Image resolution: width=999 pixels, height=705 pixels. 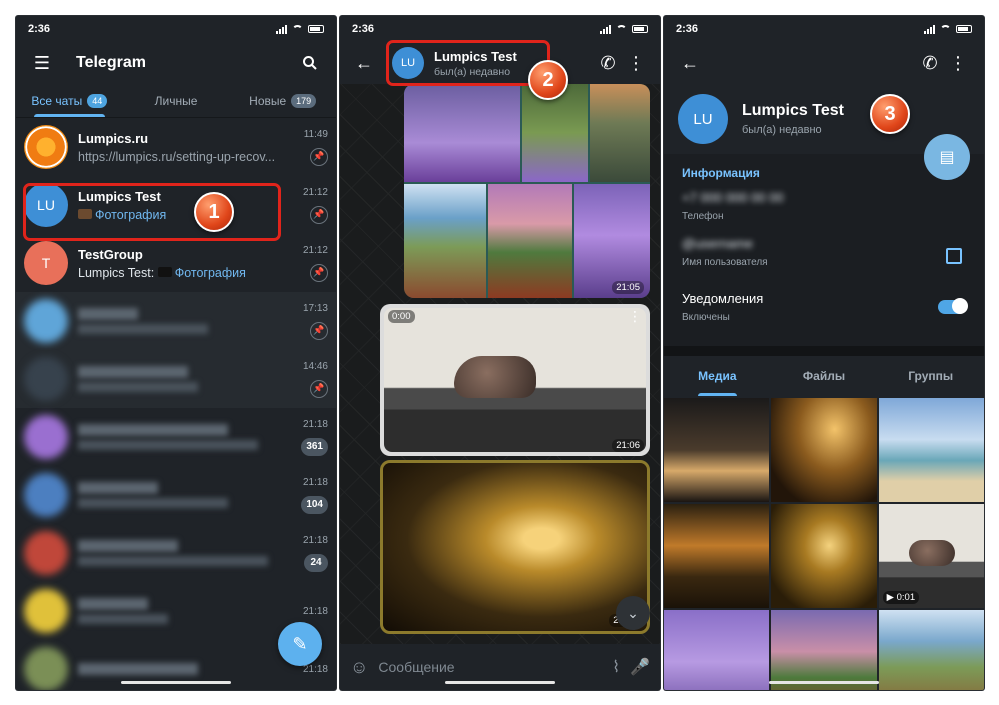 I want to click on step-marker: 1, so click(x=214, y=212).